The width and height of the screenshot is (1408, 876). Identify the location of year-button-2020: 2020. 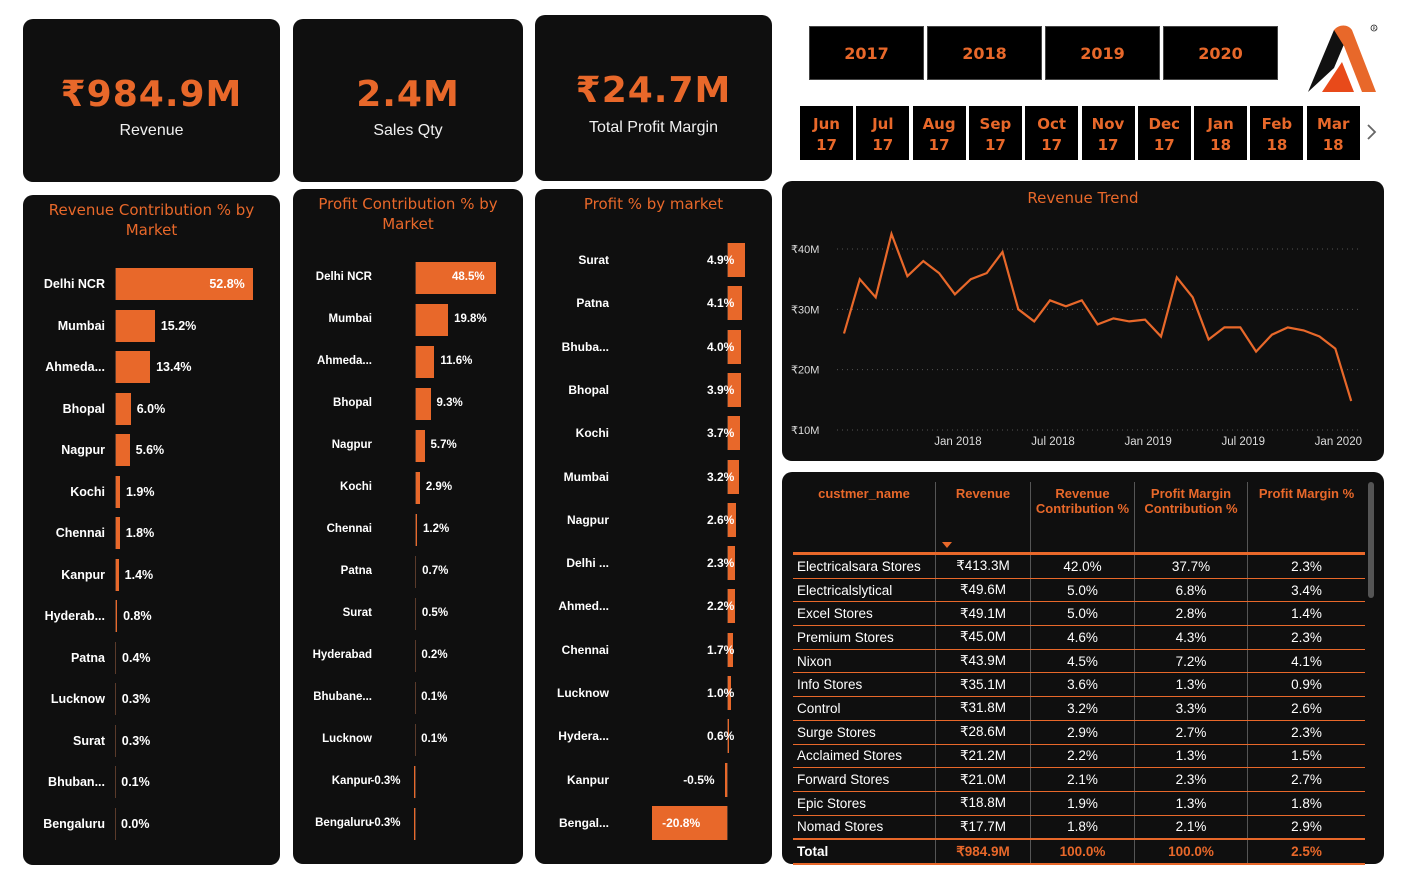
(1220, 53).